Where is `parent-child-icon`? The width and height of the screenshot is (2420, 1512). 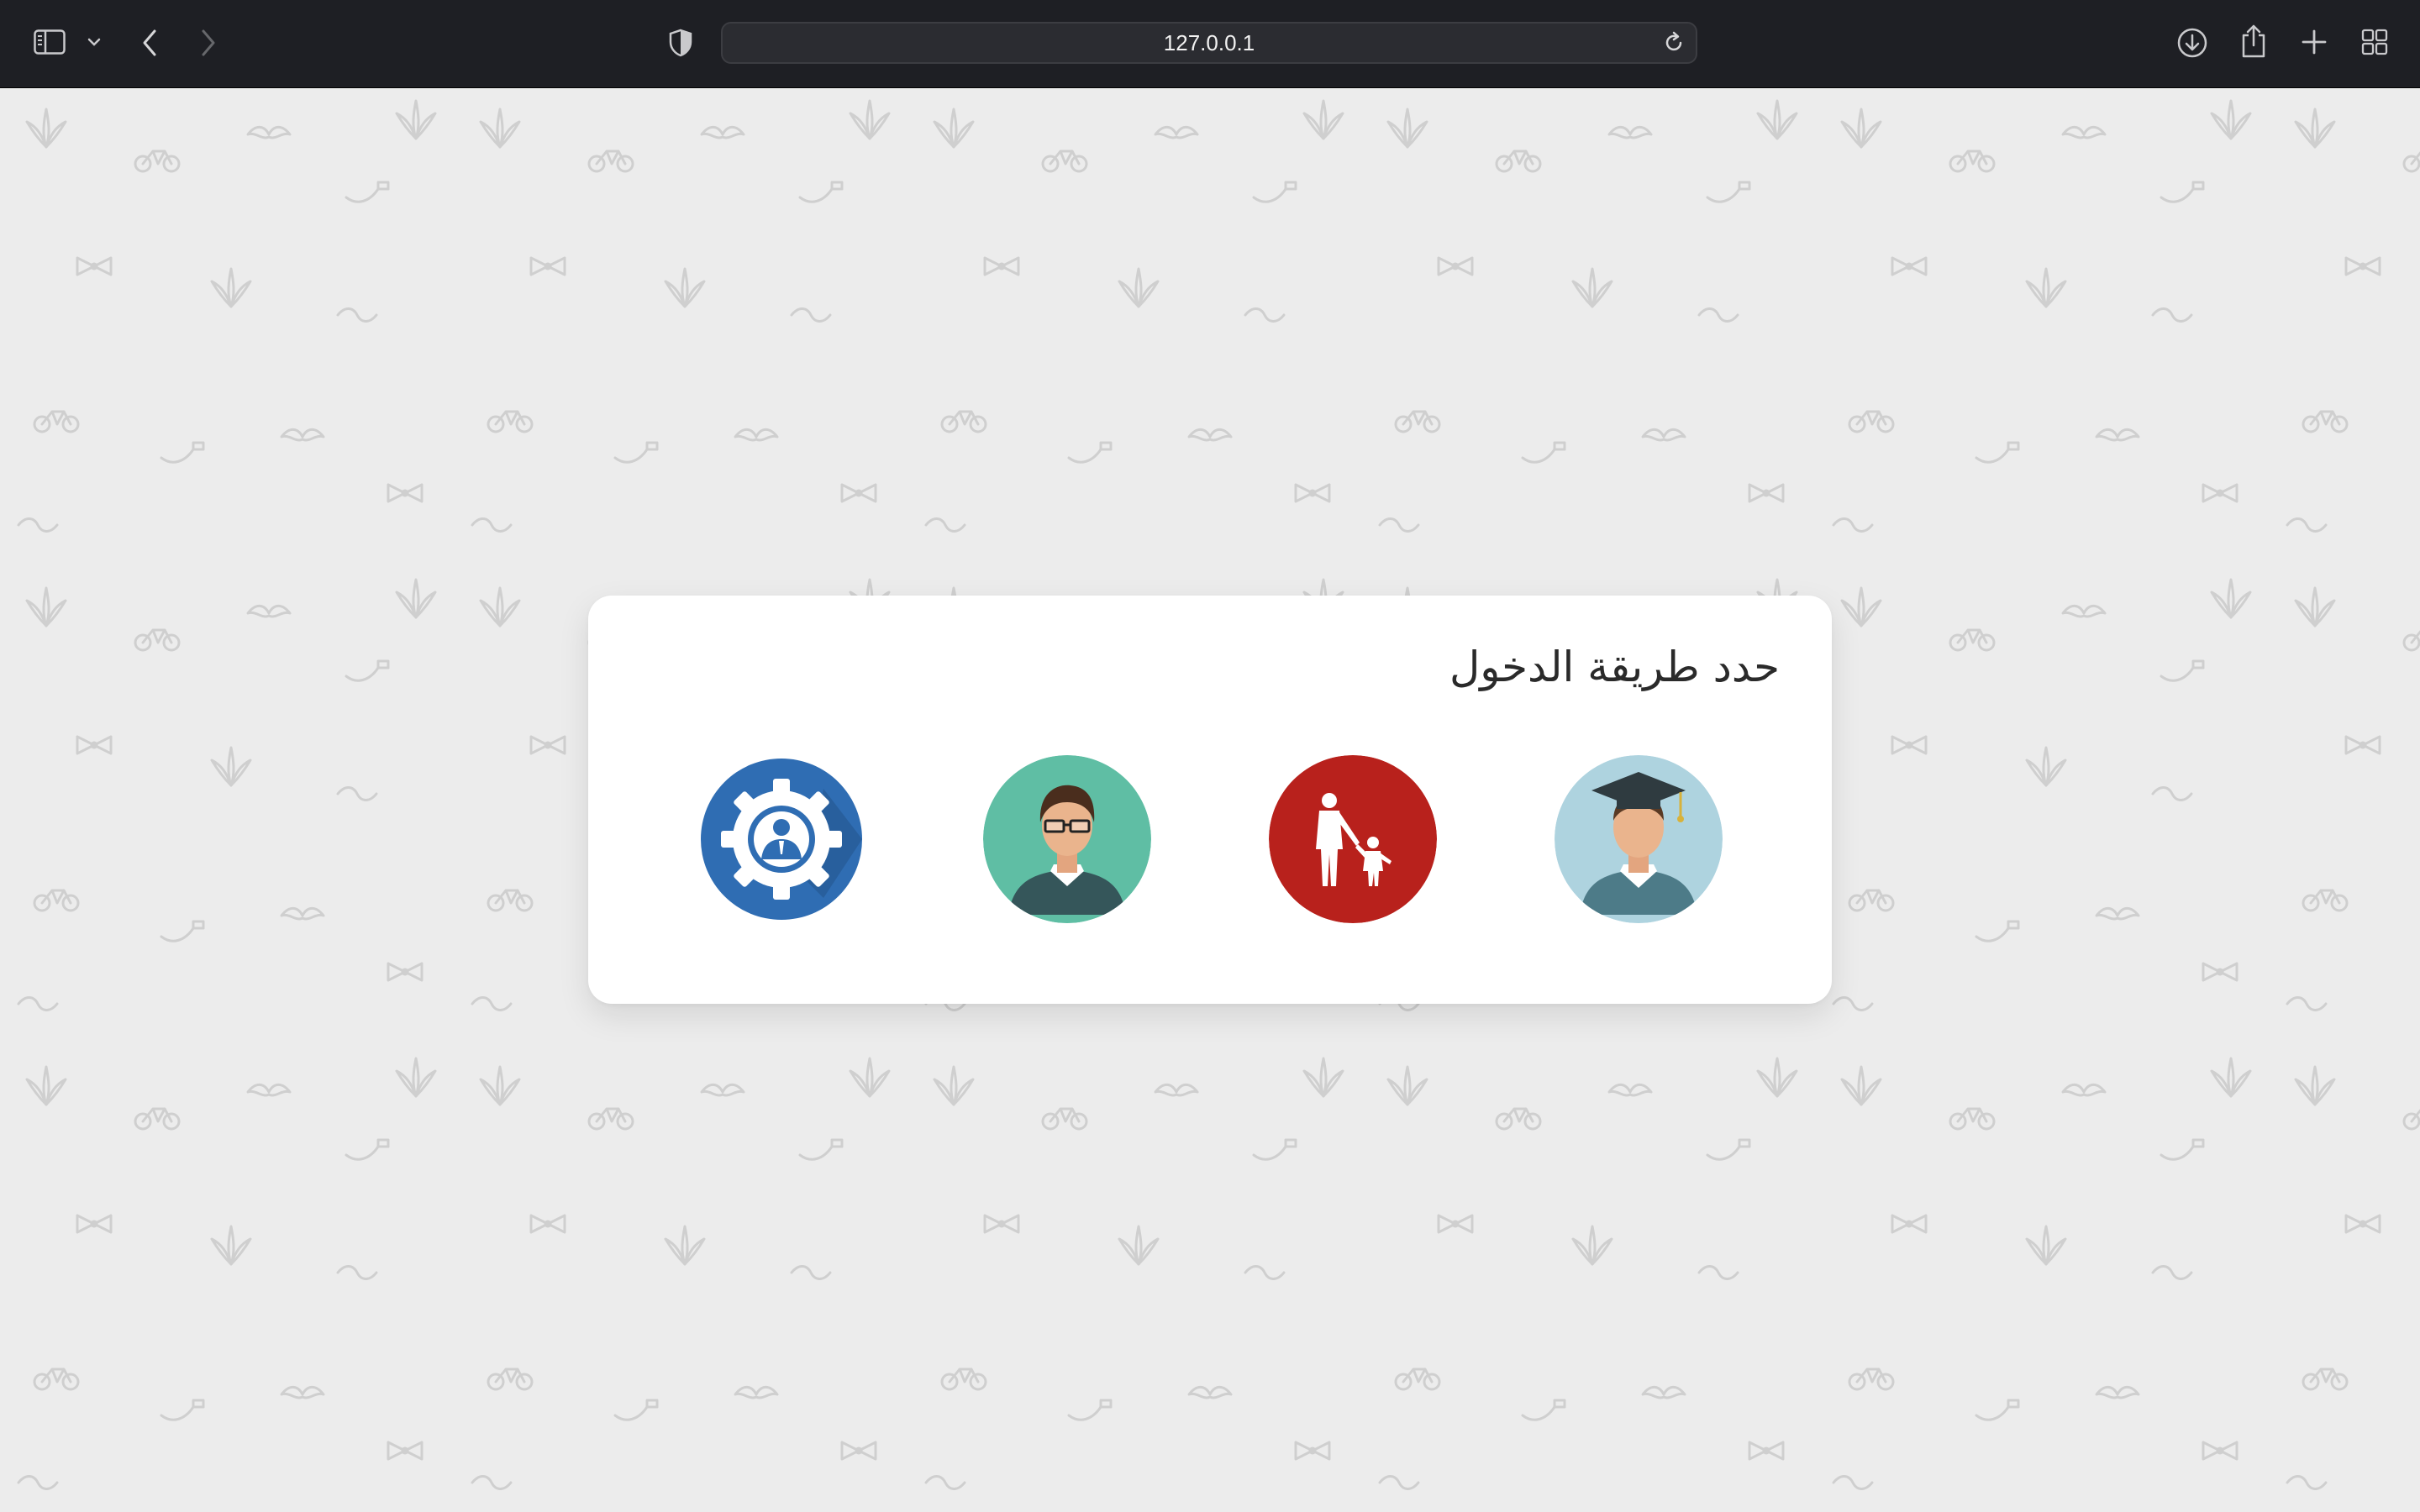 parent-child-icon is located at coordinates (1353, 839).